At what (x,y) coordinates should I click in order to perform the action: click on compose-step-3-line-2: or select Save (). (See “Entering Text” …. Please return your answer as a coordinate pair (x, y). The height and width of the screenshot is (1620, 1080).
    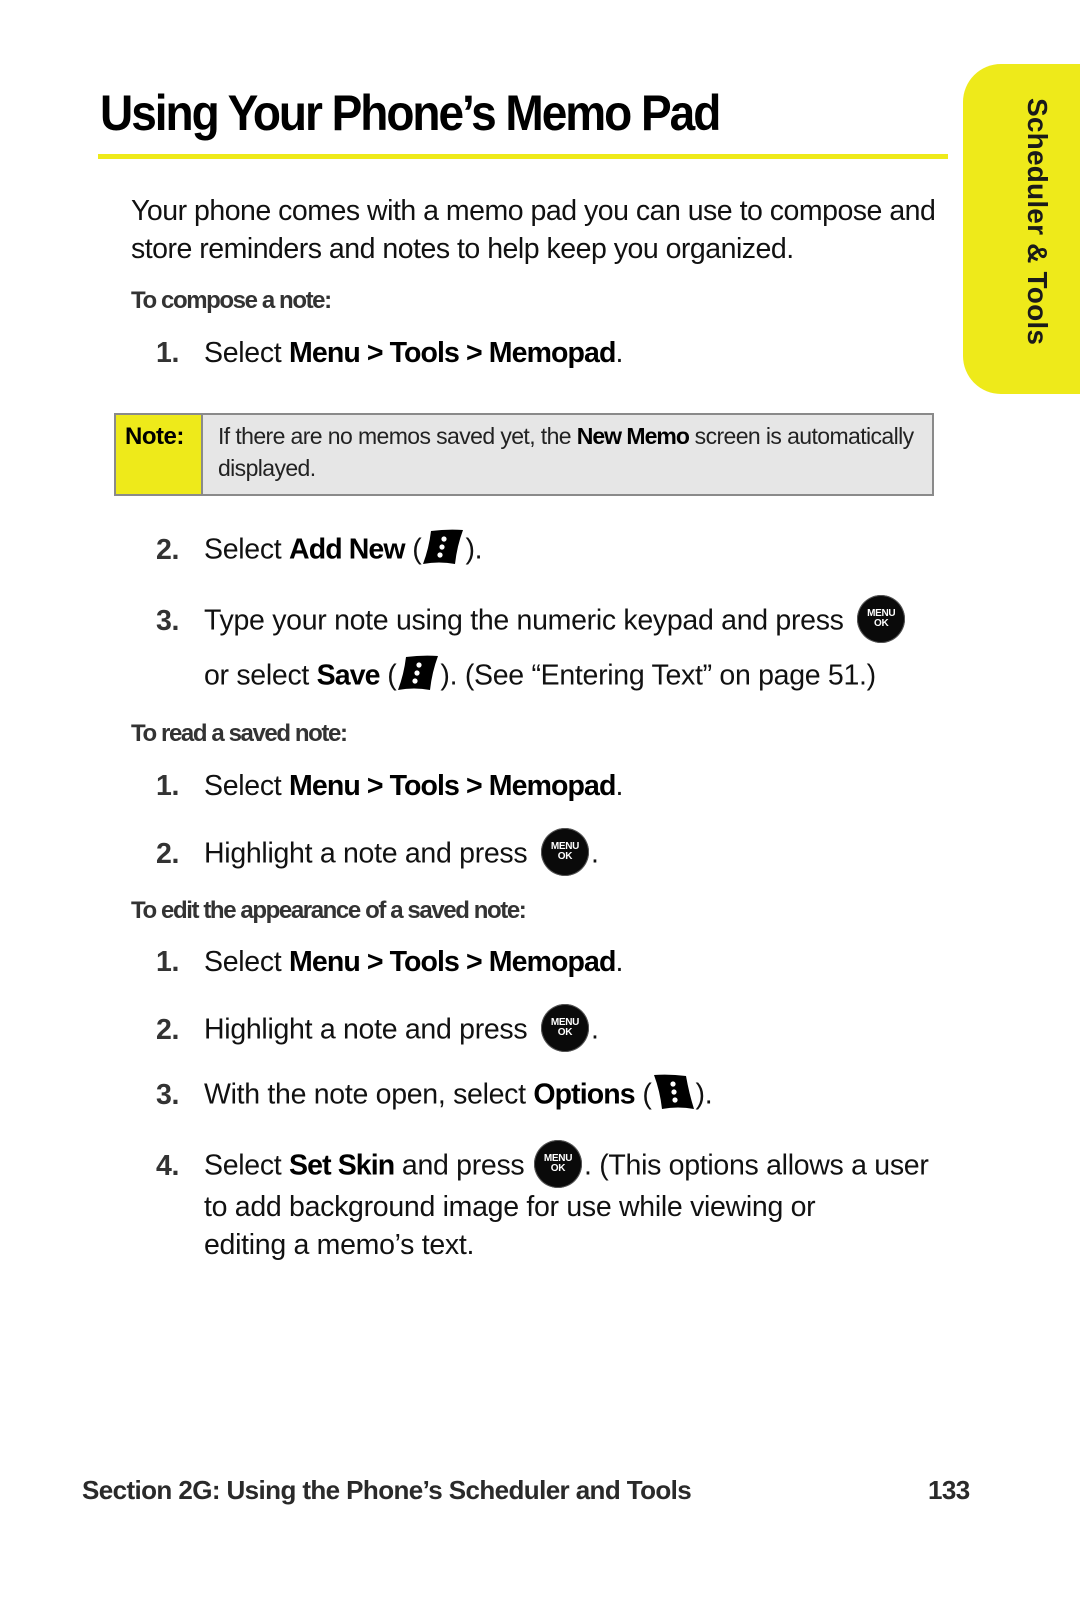
    Looking at the image, I should click on (540, 675).